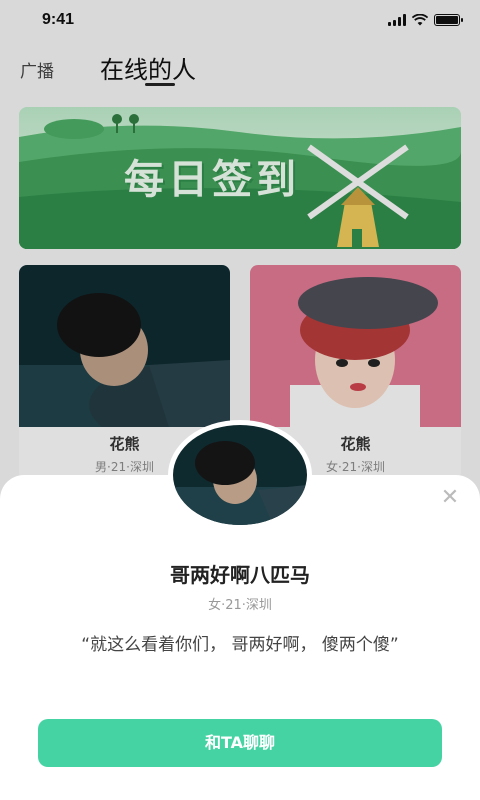 This screenshot has height=800, width=480. I want to click on profile-meta: 女·21·深圳, so click(240, 605).